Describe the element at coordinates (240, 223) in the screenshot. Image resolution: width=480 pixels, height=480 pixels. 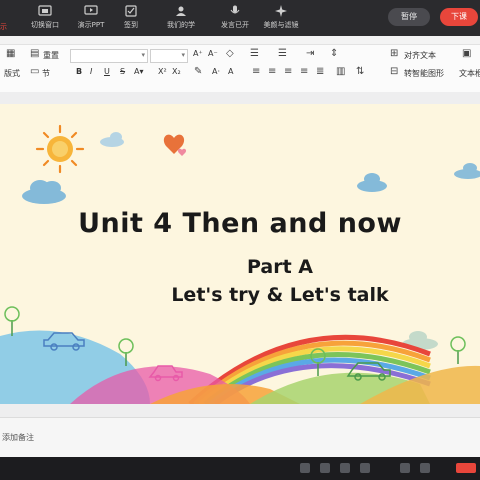
I see `slide-title: Unit 4 Then and now` at that location.